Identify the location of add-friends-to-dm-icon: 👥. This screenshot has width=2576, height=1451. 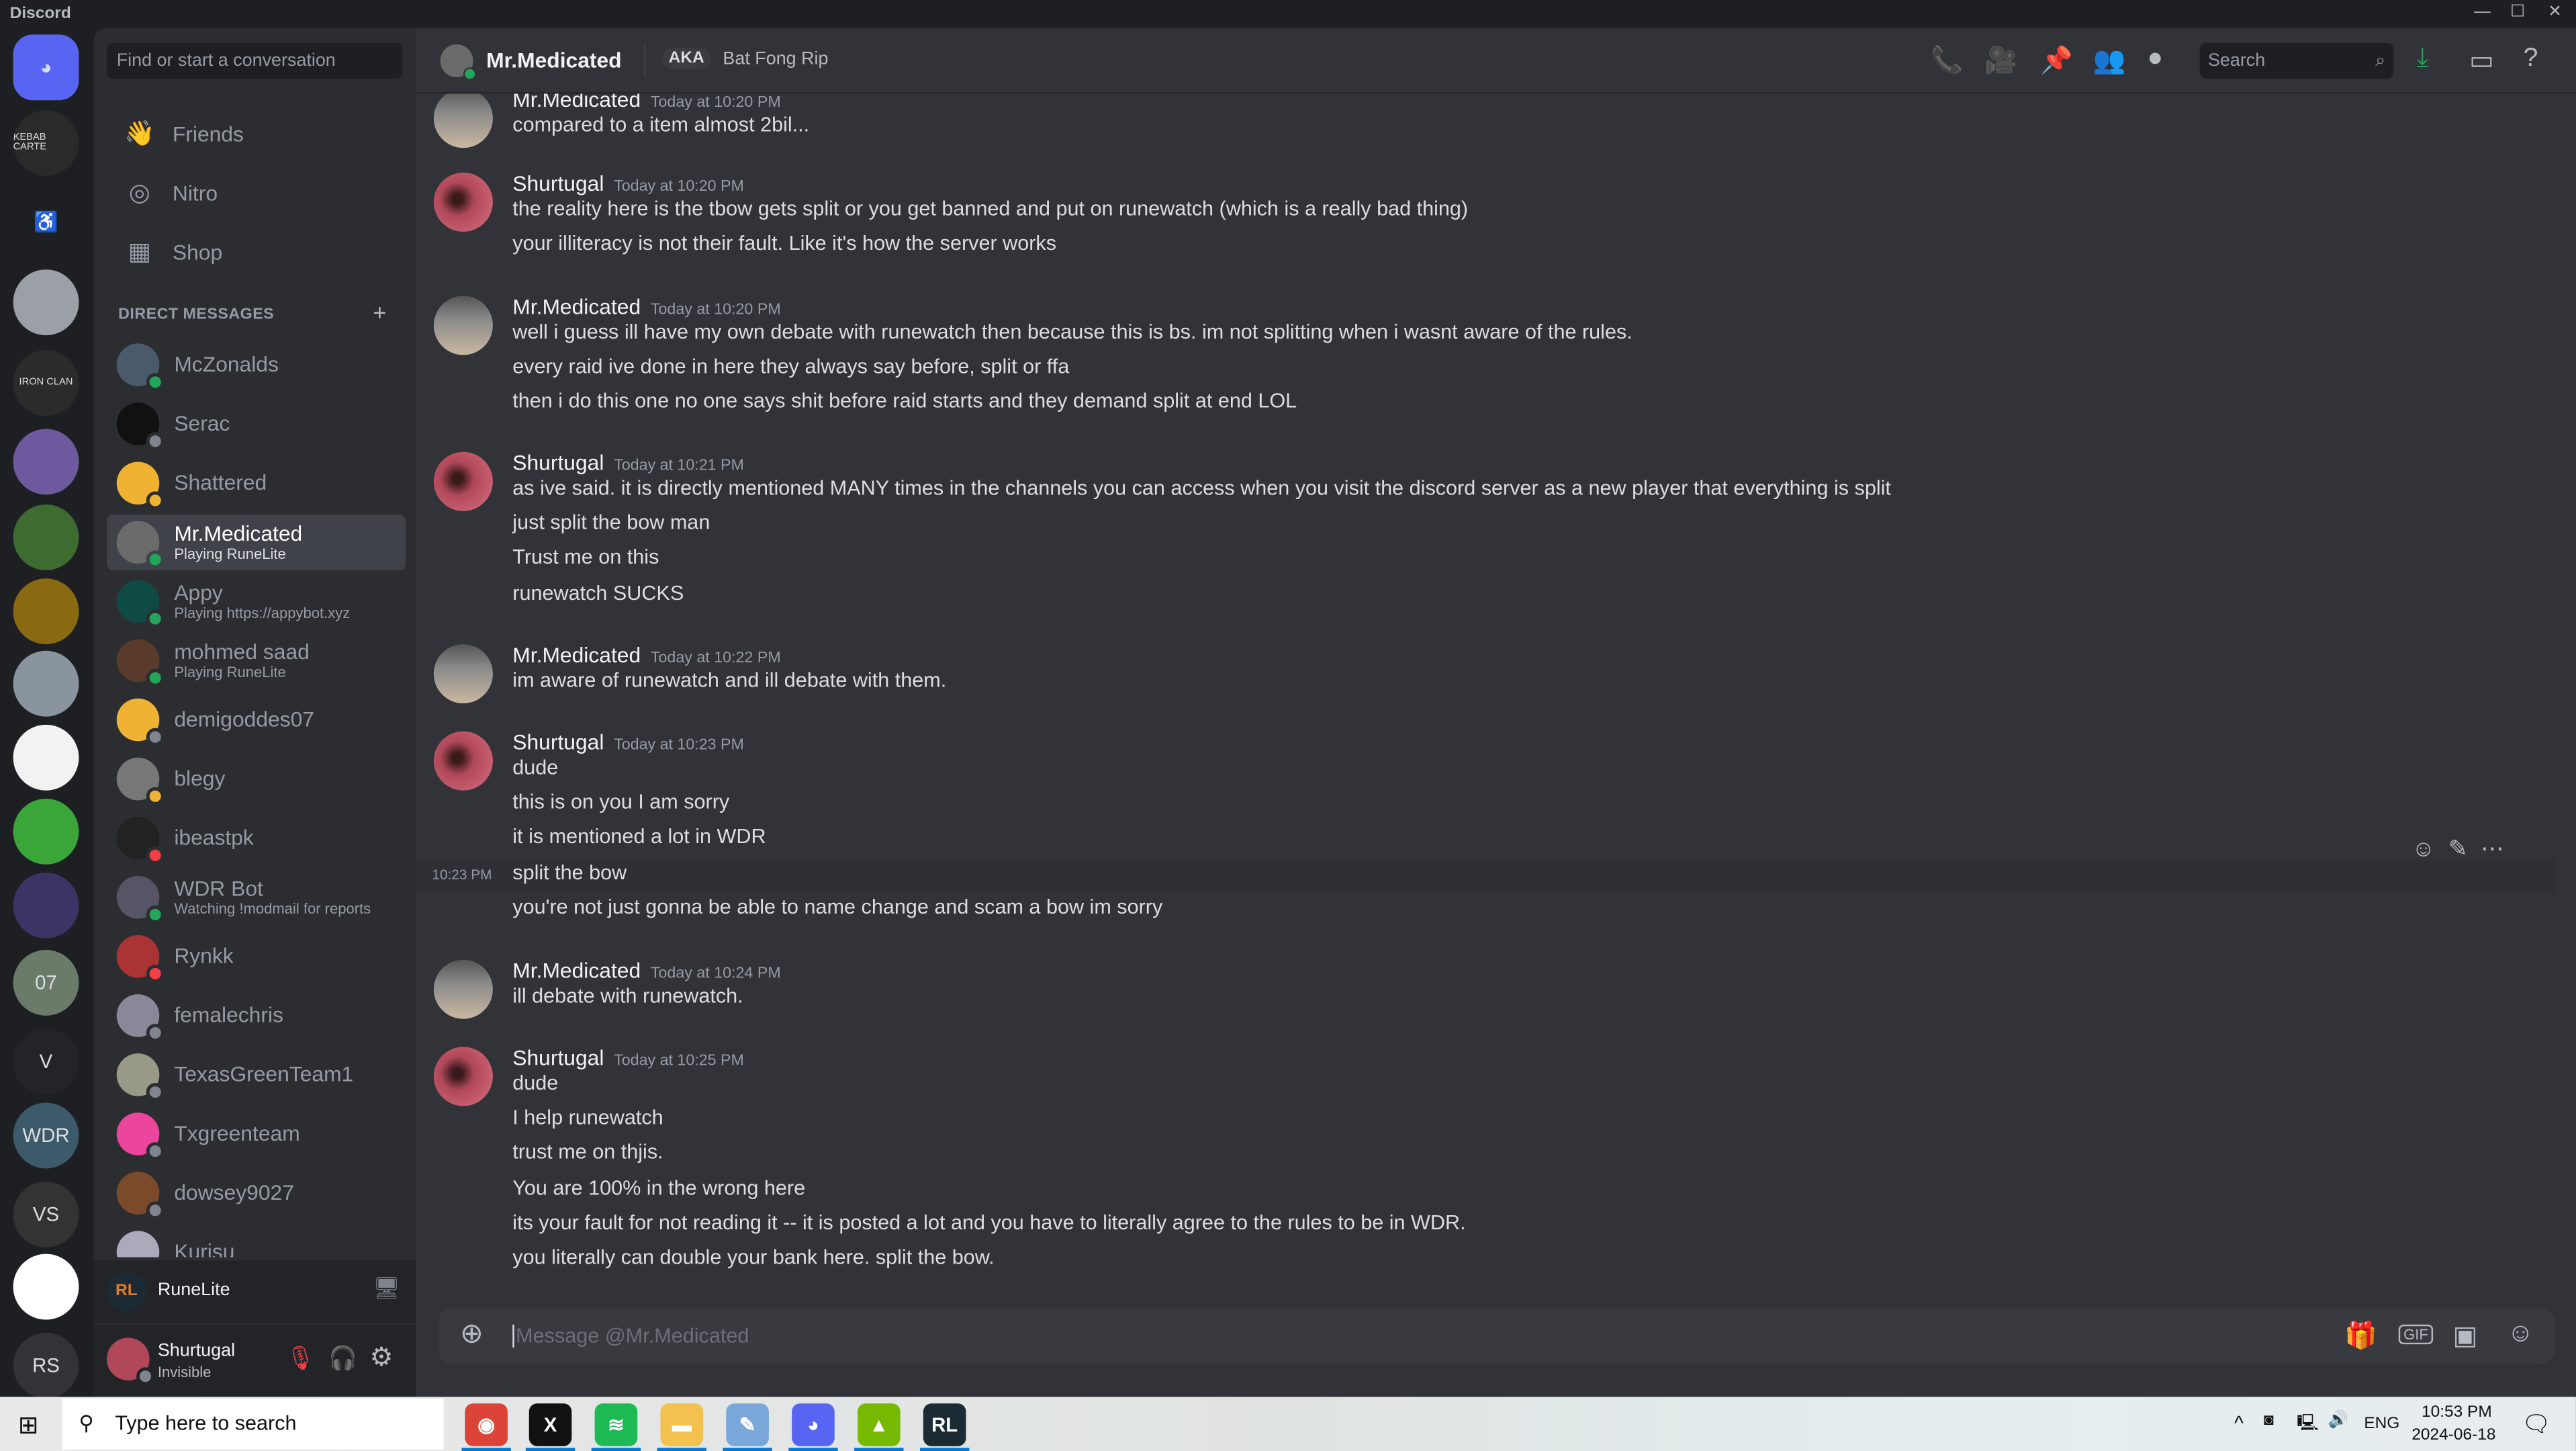
(2109, 61).